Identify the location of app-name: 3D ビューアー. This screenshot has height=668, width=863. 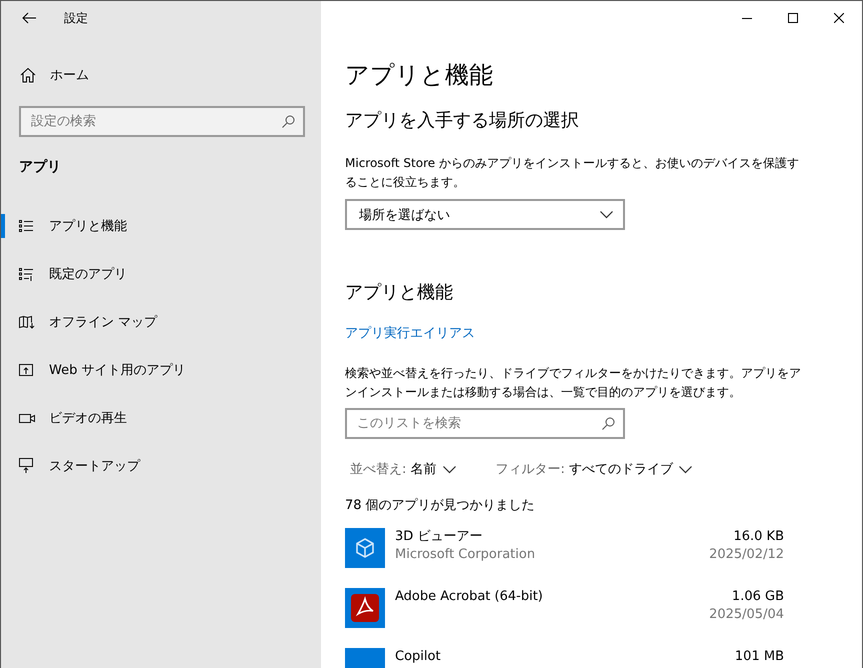
(439, 537).